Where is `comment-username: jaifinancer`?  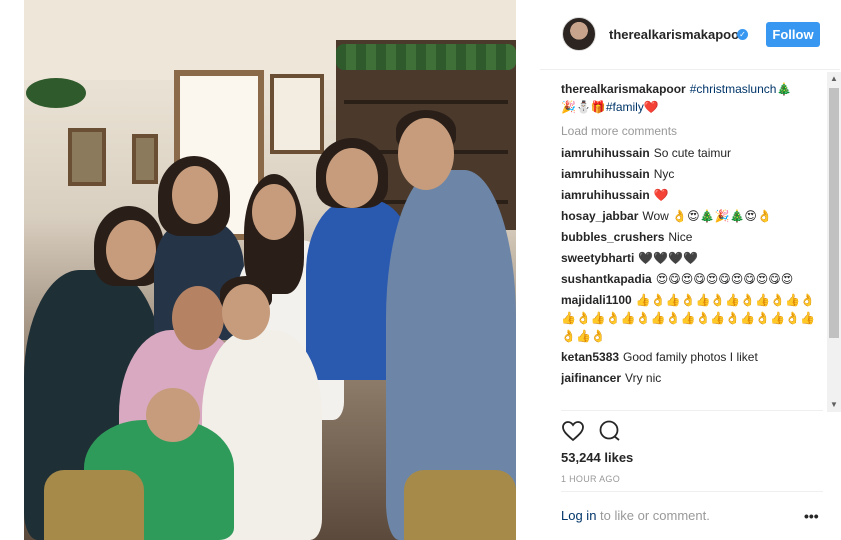 comment-username: jaifinancer is located at coordinates (591, 378).